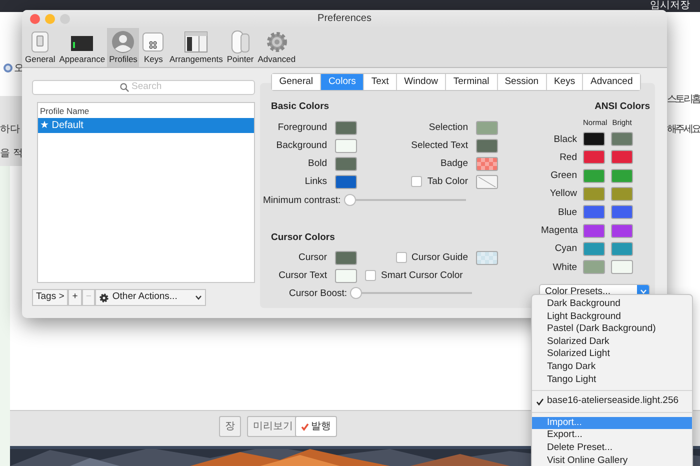 The width and height of the screenshot is (700, 466). What do you see at coordinates (50, 297) in the screenshot?
I see `tags-button: Tags >` at bounding box center [50, 297].